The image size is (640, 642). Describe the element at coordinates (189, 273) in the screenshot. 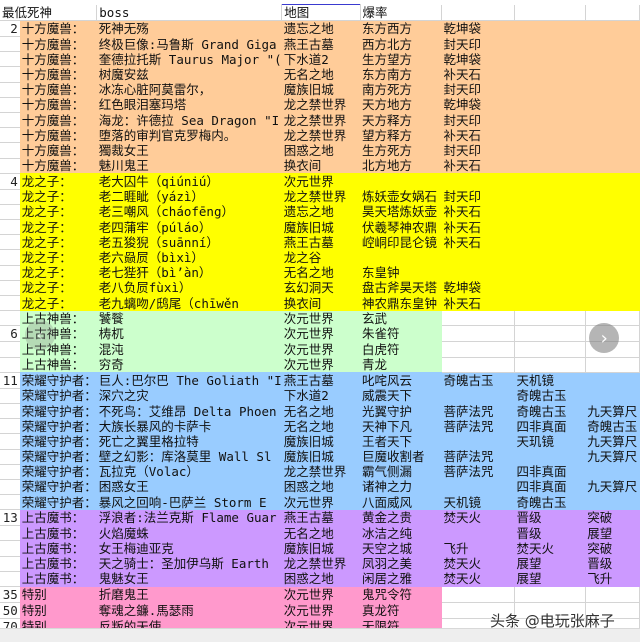

I see `cell-boss: 老七狴犴（bì’àn）` at that location.